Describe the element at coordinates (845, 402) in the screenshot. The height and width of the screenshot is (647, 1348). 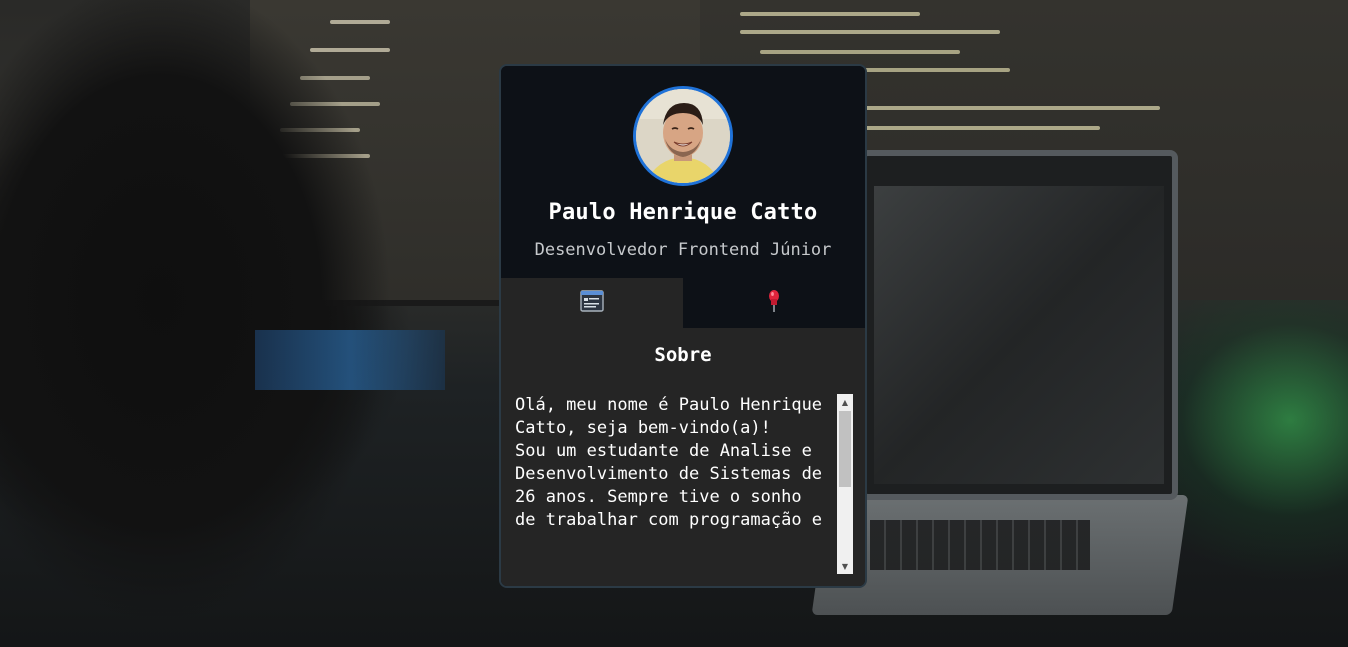
I see `scroll-up-icon: ▲` at that location.